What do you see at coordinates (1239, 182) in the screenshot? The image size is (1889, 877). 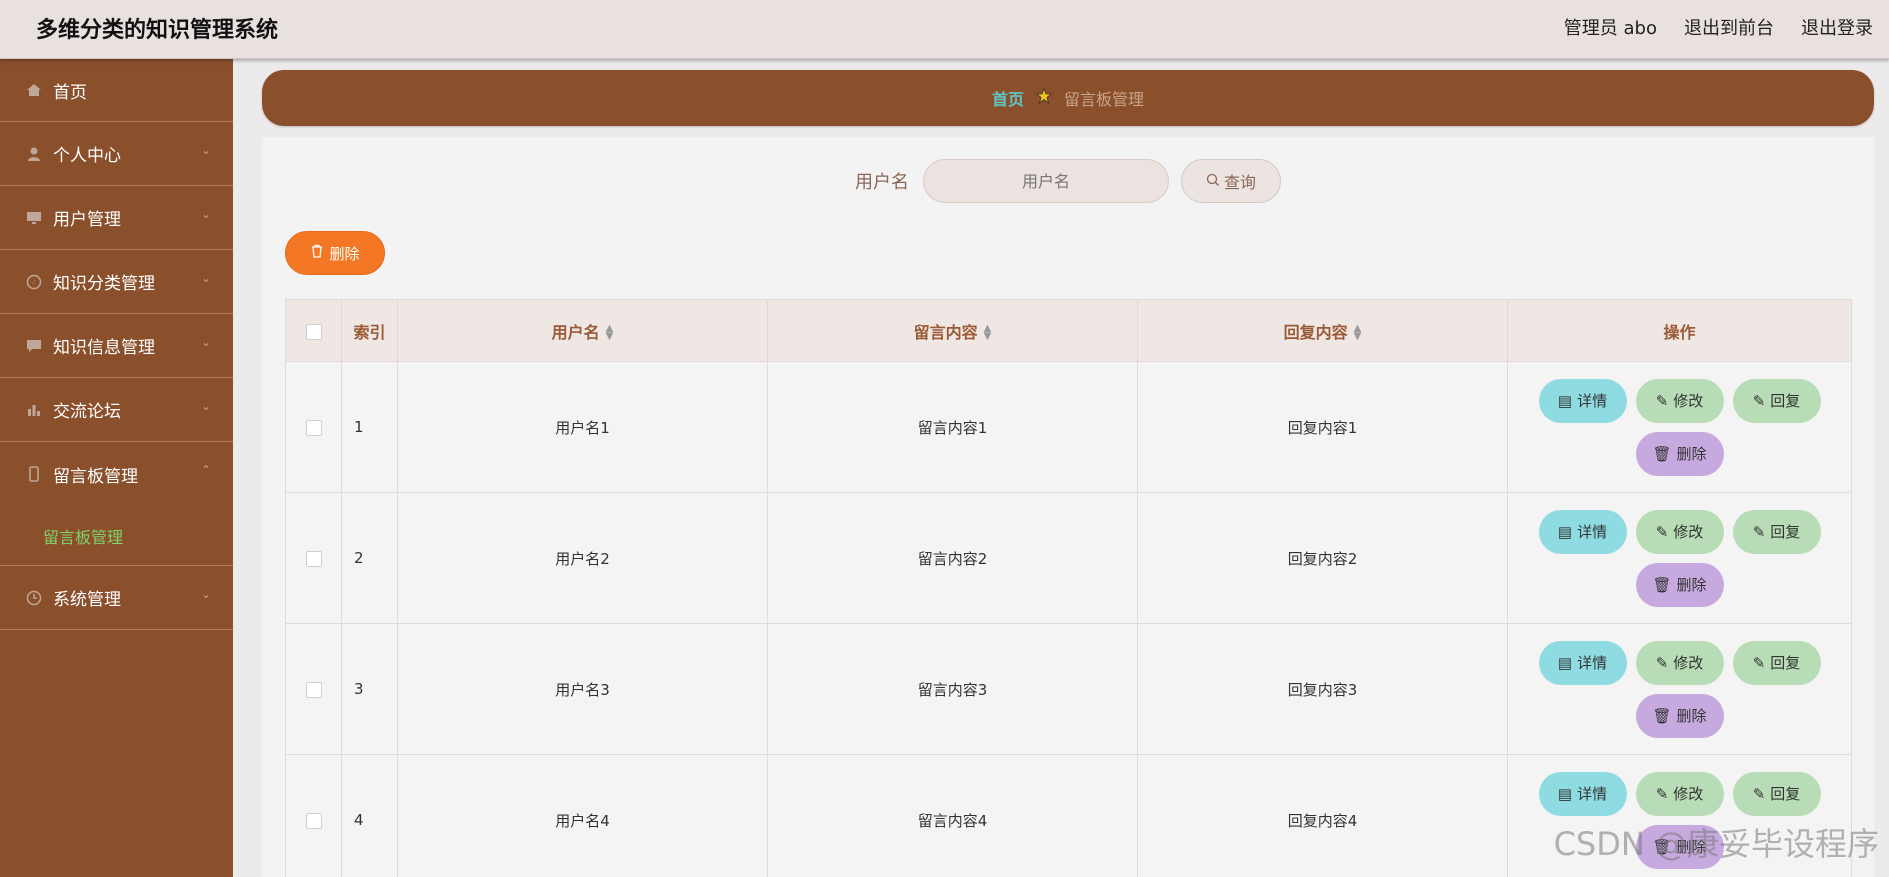 I see `search-button-label: 查询` at bounding box center [1239, 182].